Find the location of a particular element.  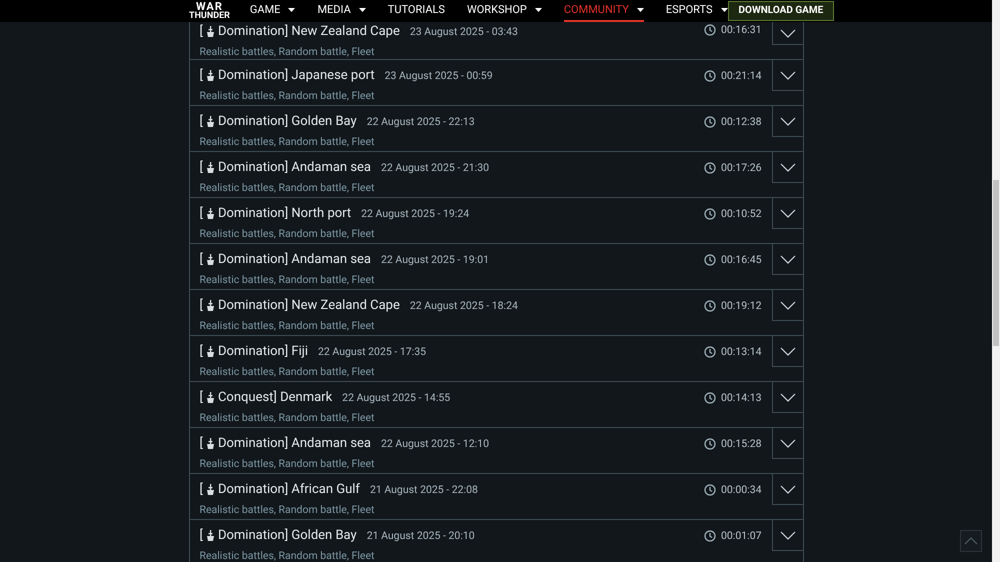

battle-title: [ Domination] African Gulf is located at coordinates (280, 490).